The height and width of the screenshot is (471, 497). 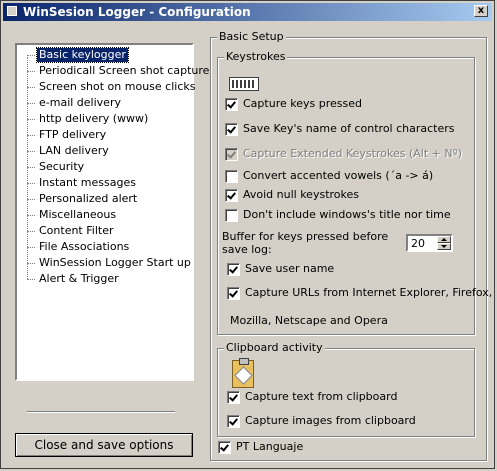 What do you see at coordinates (338, 175) in the screenshot?
I see `checkbox-label: Convert accented vowels (´a -> á)` at bounding box center [338, 175].